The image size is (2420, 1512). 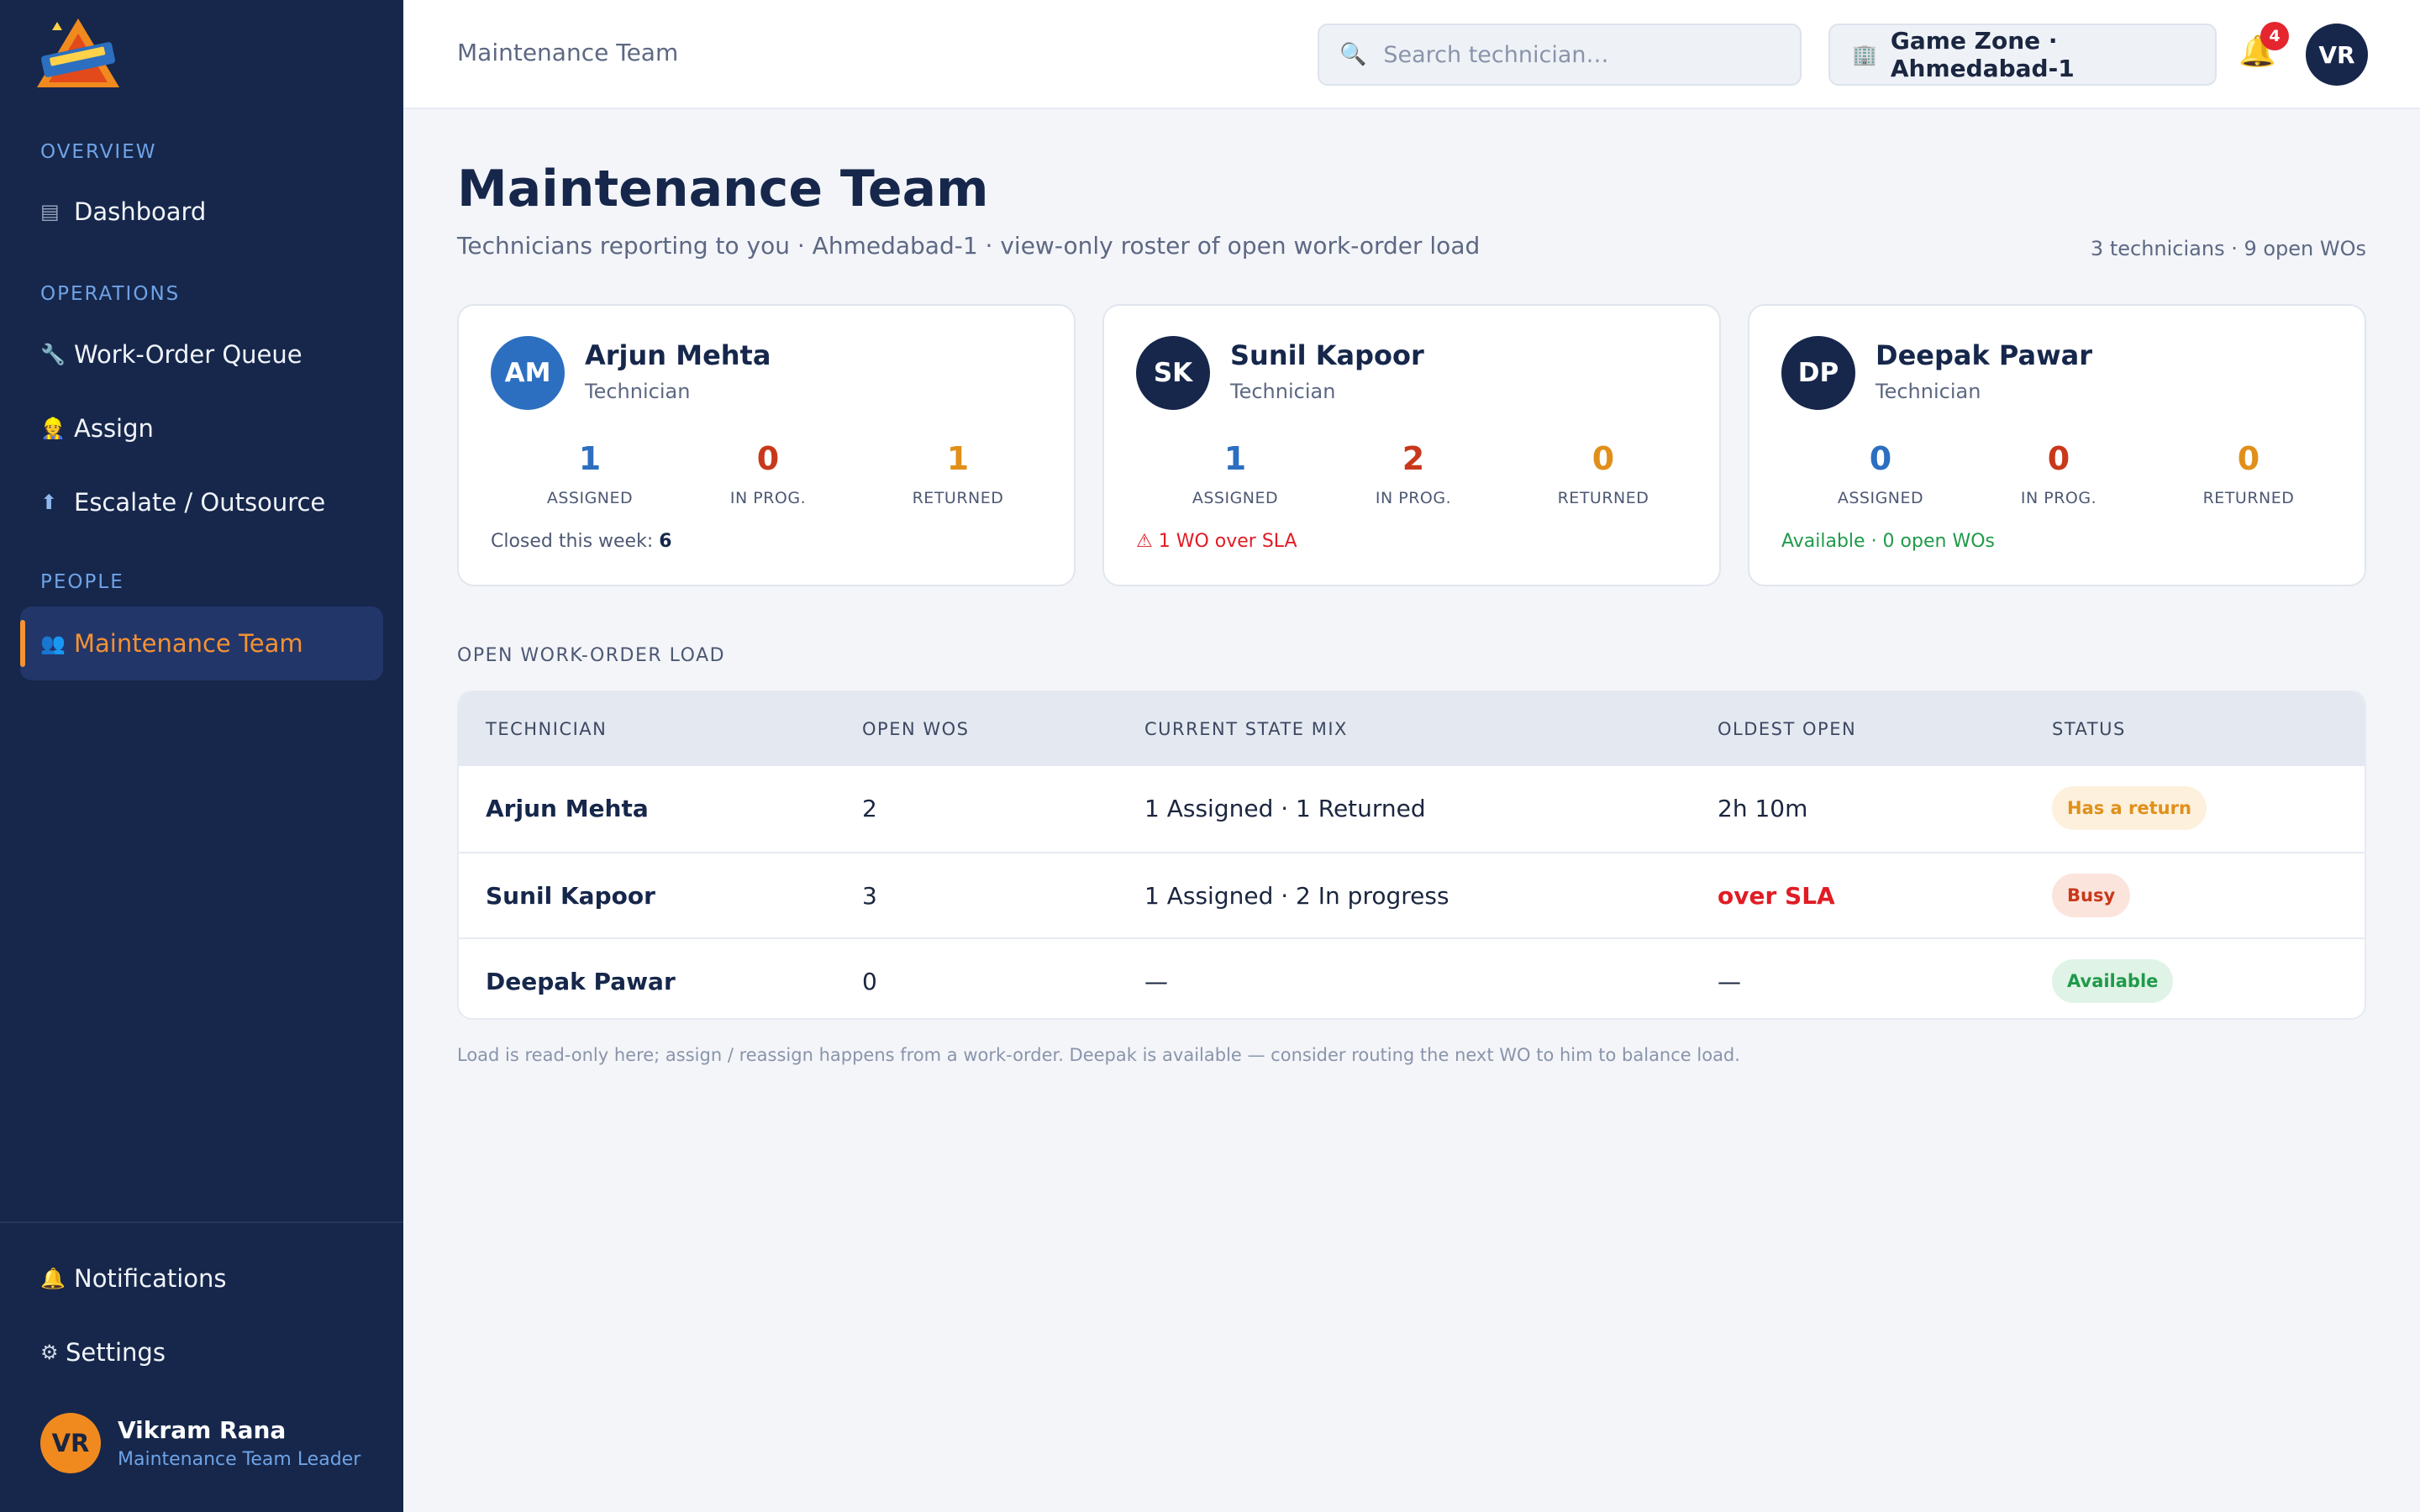 What do you see at coordinates (1173, 373) in the screenshot?
I see `avatar: SK` at bounding box center [1173, 373].